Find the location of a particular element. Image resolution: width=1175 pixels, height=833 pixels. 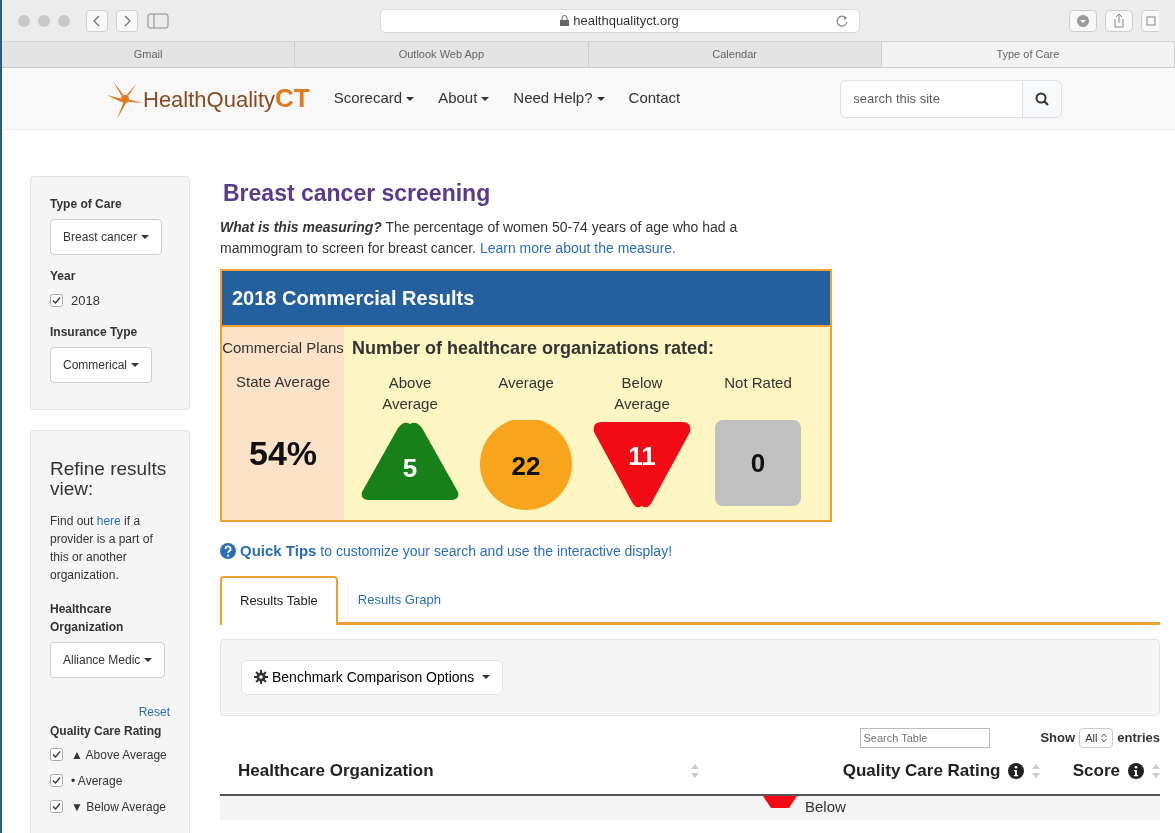

bookmark-tab: Calendar is located at coordinates (735, 54).